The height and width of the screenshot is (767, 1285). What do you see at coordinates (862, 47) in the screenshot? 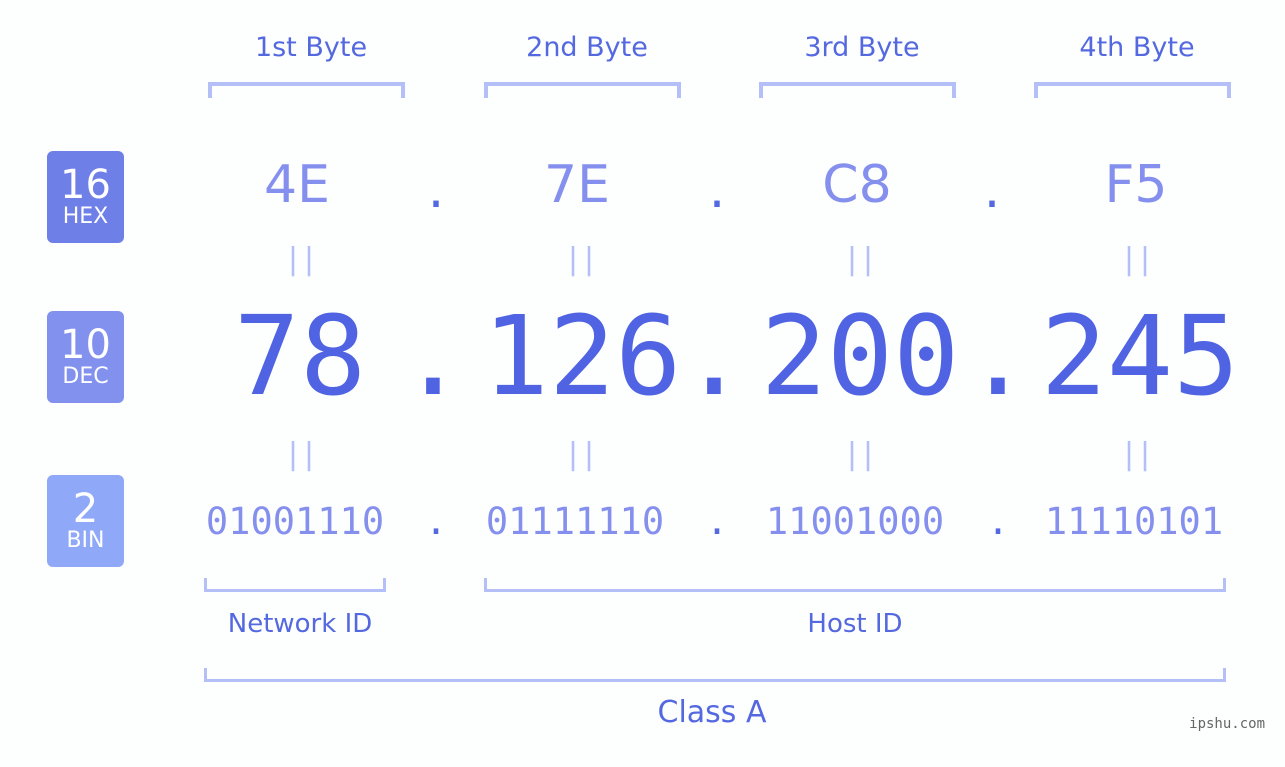
I see `byte-header-3: 3rd Byte` at bounding box center [862, 47].